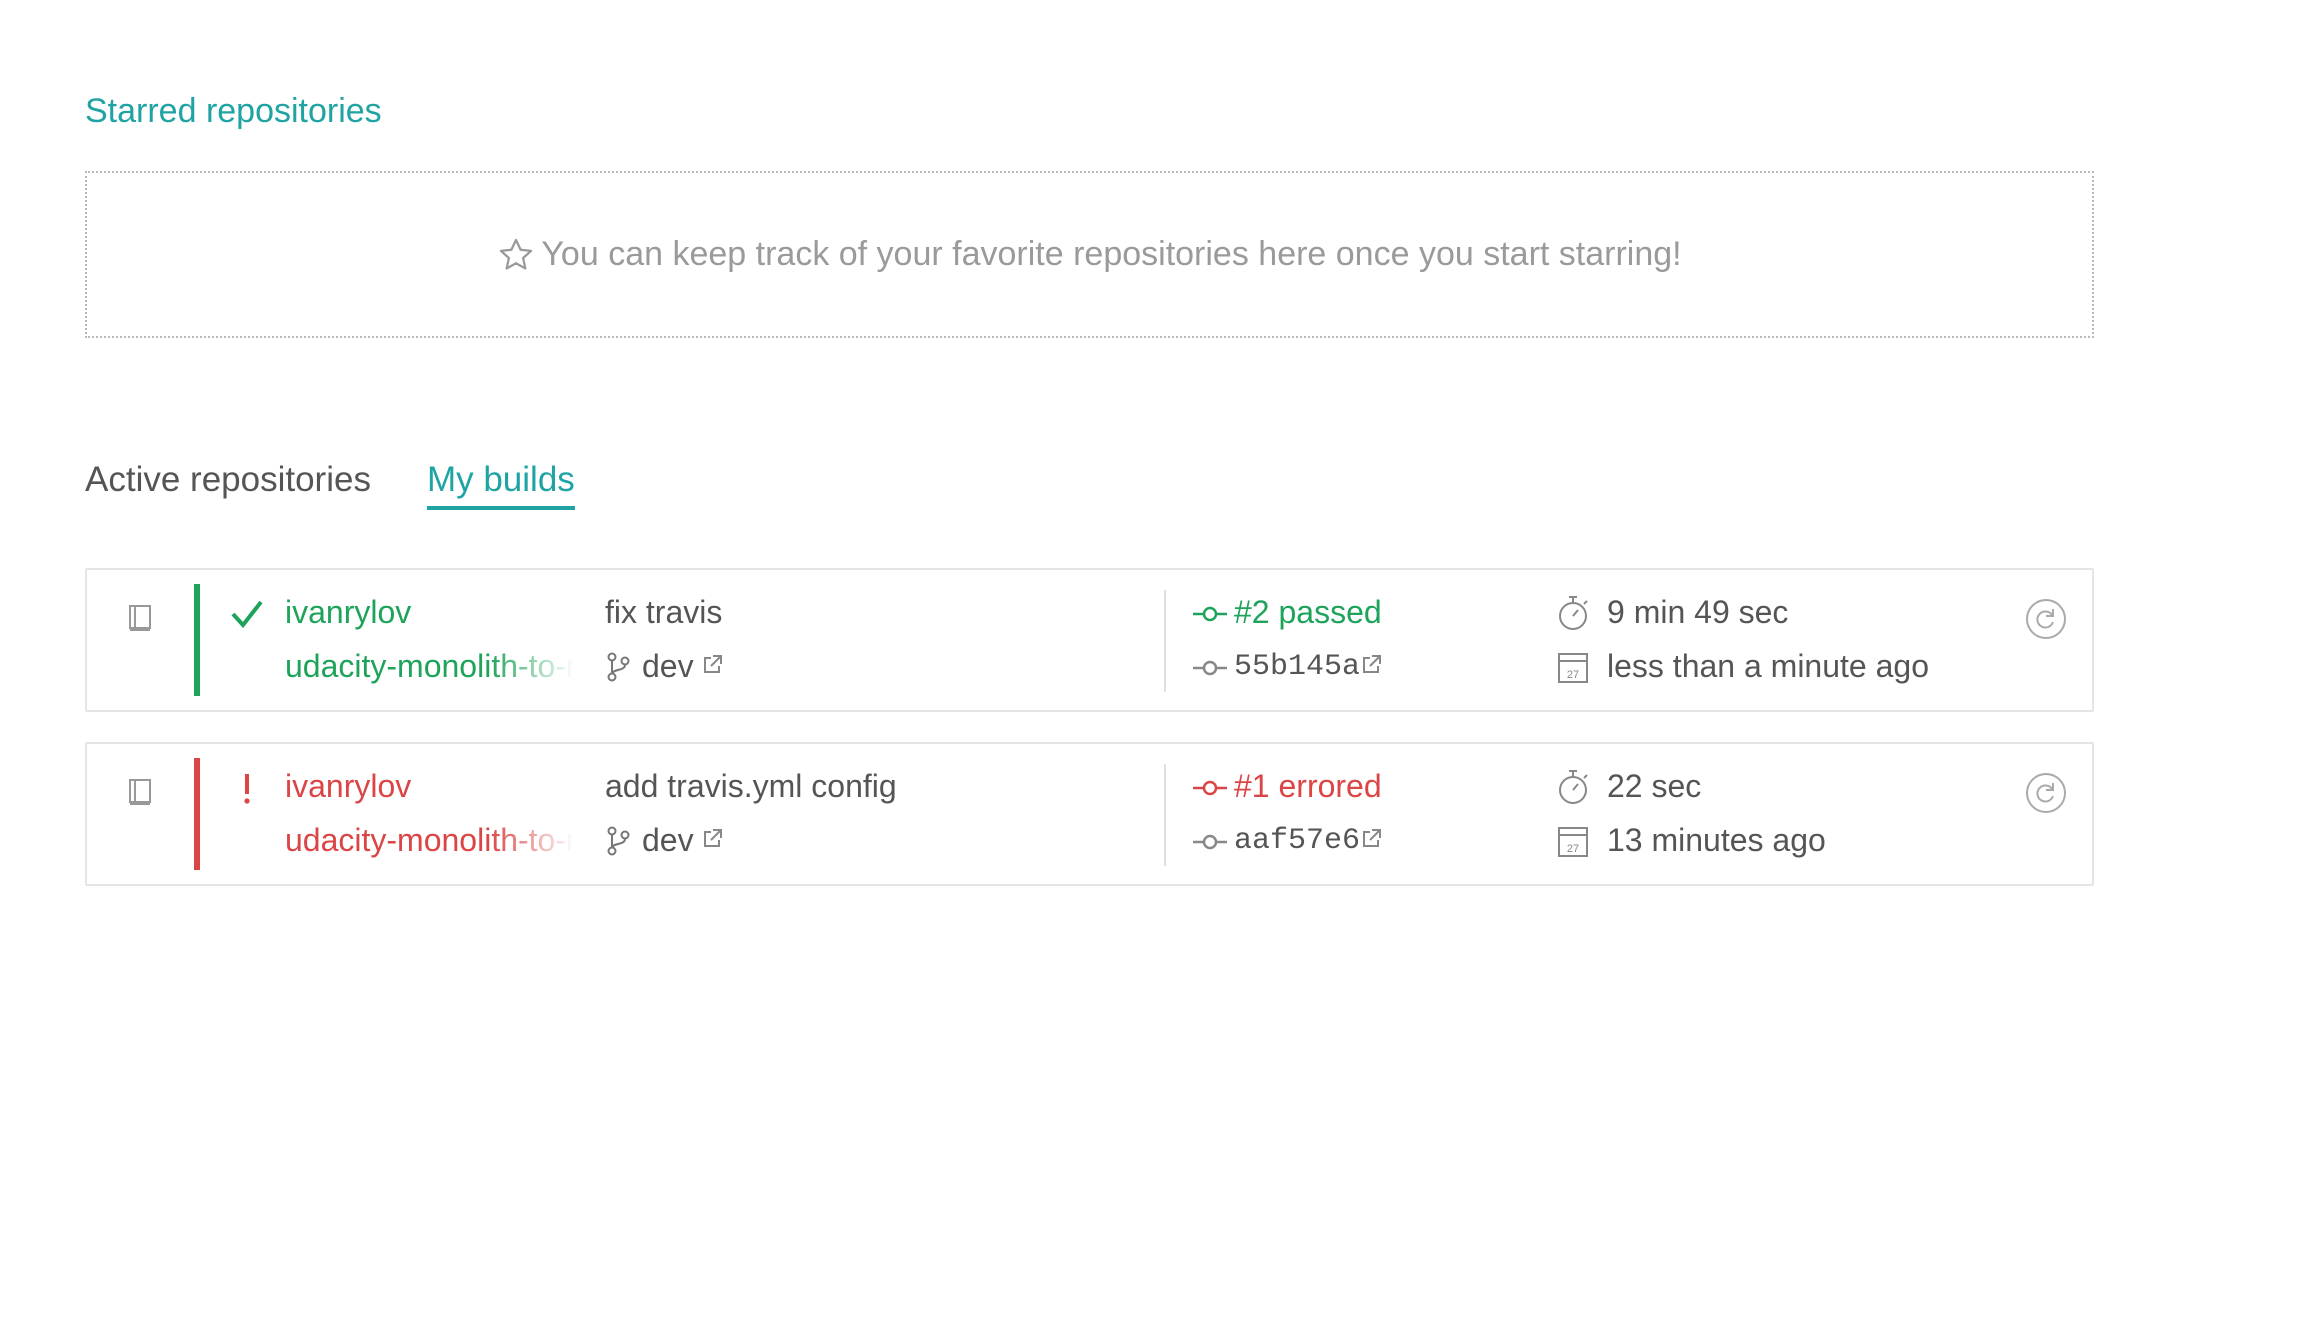 Image resolution: width=2324 pixels, height=1332 pixels. Describe the element at coordinates (1297, 841) in the screenshot. I see `commit-sha-link: aaf57e6` at that location.